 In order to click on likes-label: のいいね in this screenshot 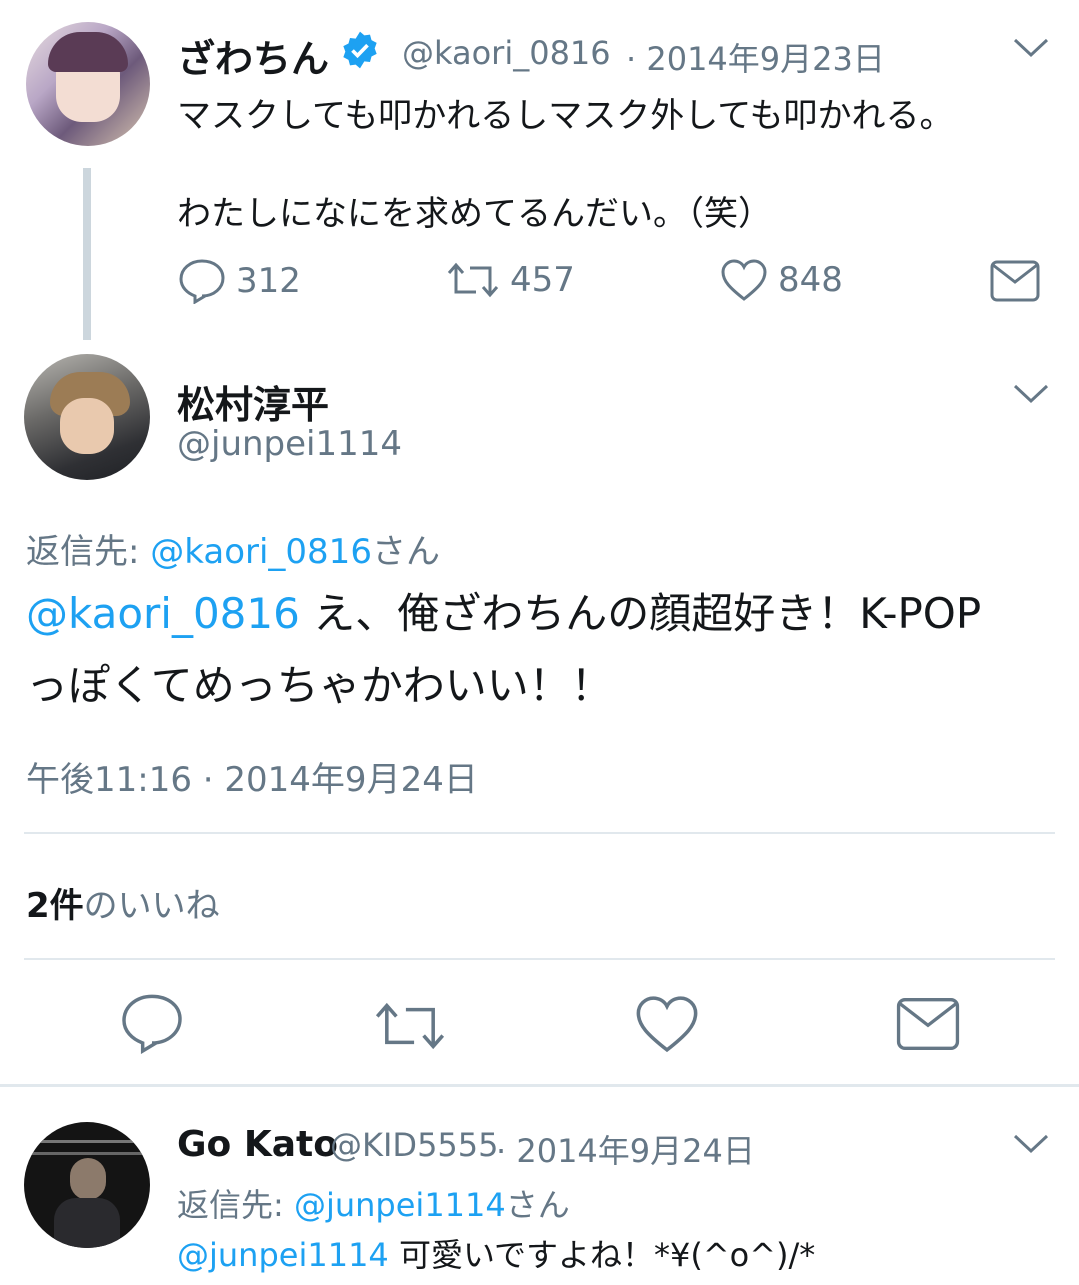, I will do `click(151, 906)`.